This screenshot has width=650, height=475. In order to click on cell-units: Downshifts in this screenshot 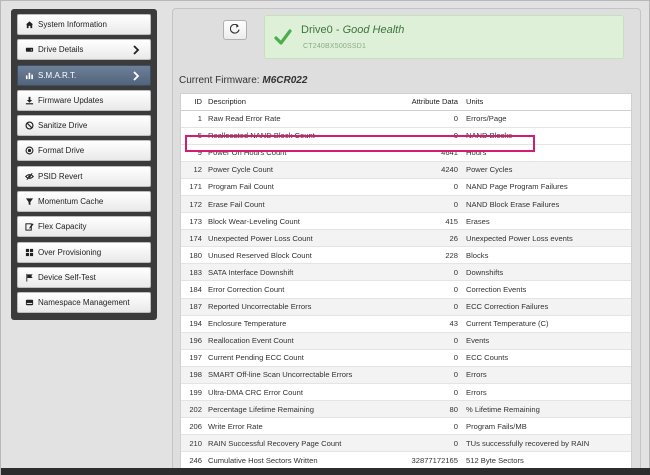, I will do `click(546, 272)`.